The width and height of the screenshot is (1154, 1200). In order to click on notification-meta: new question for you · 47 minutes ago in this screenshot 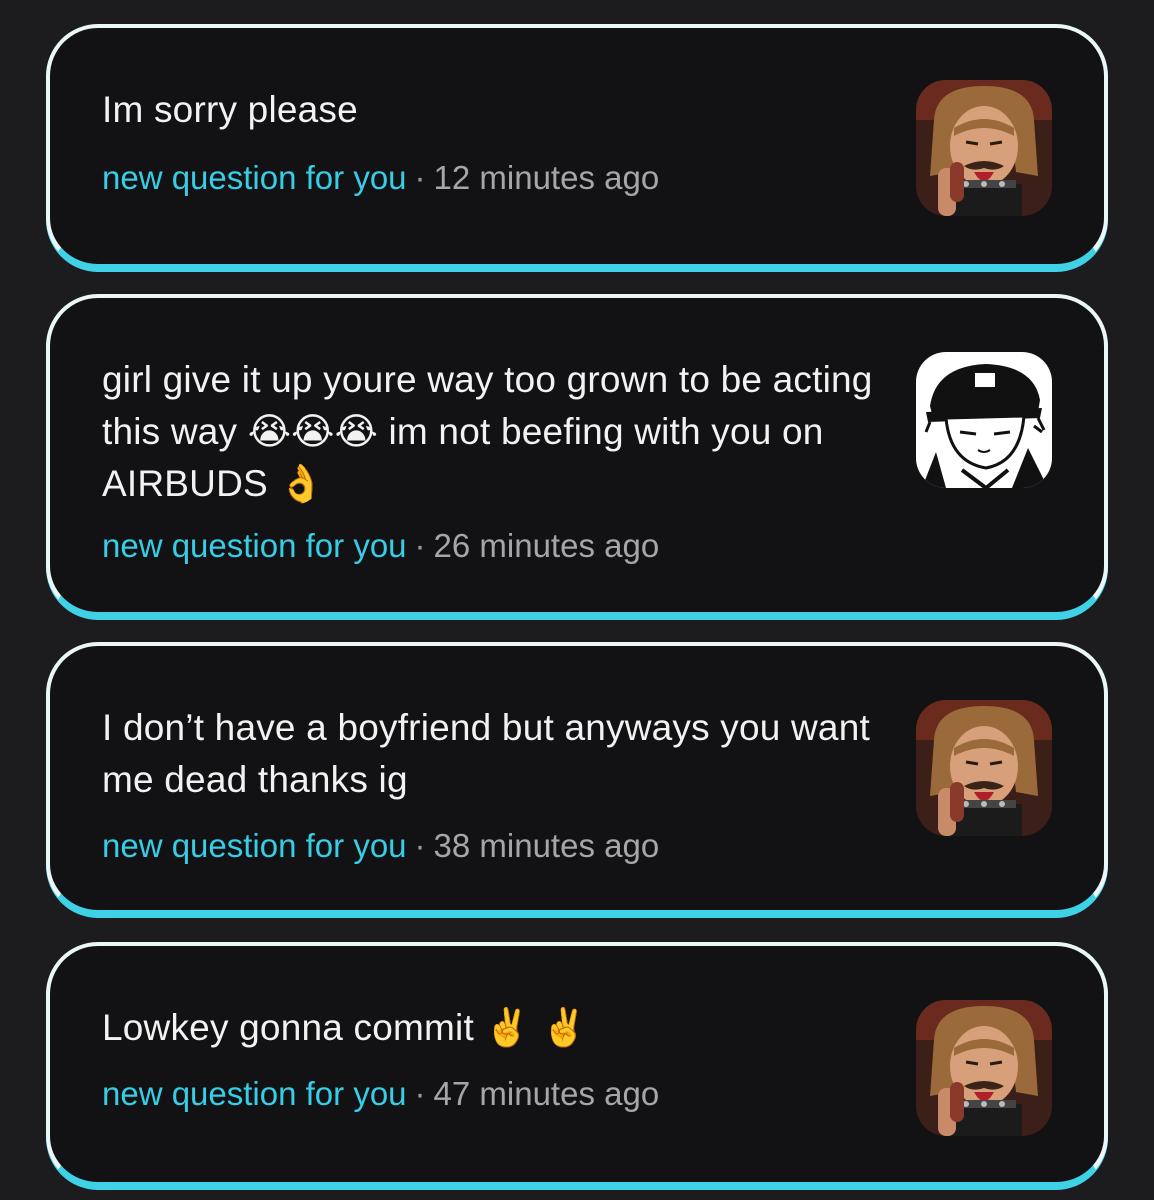, I will do `click(380, 1094)`.